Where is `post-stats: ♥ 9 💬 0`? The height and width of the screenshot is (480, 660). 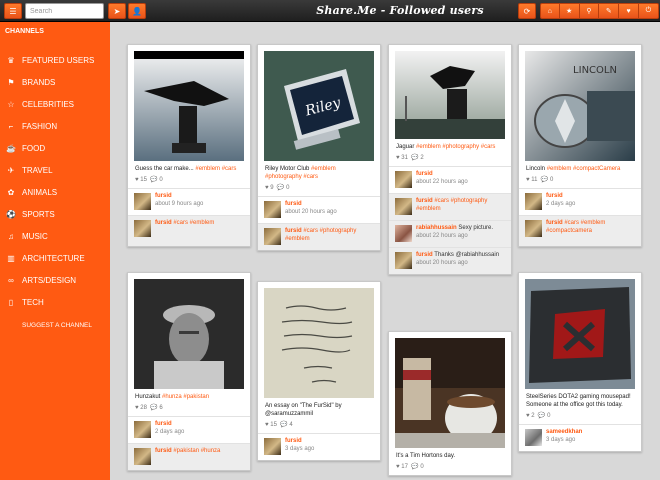 post-stats: ♥ 9 💬 0 is located at coordinates (277, 188).